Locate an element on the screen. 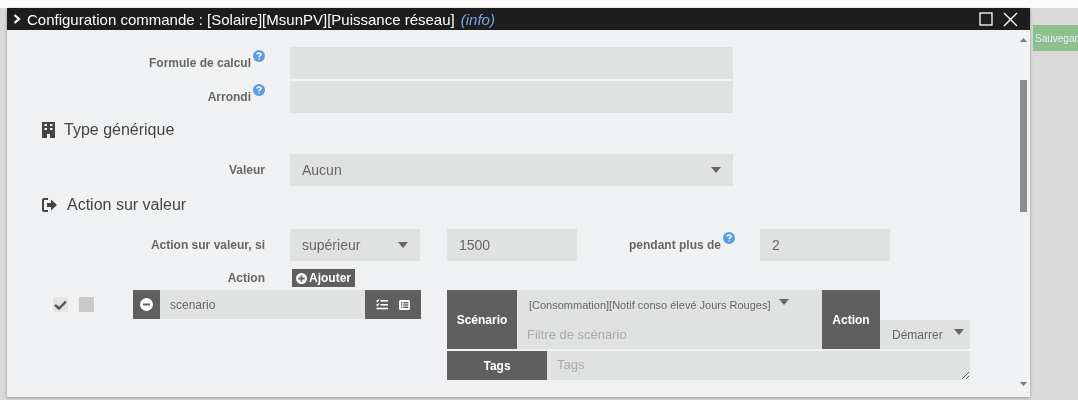 The height and width of the screenshot is (400, 1078). action-dropdown: Démarrer is located at coordinates (925, 334).